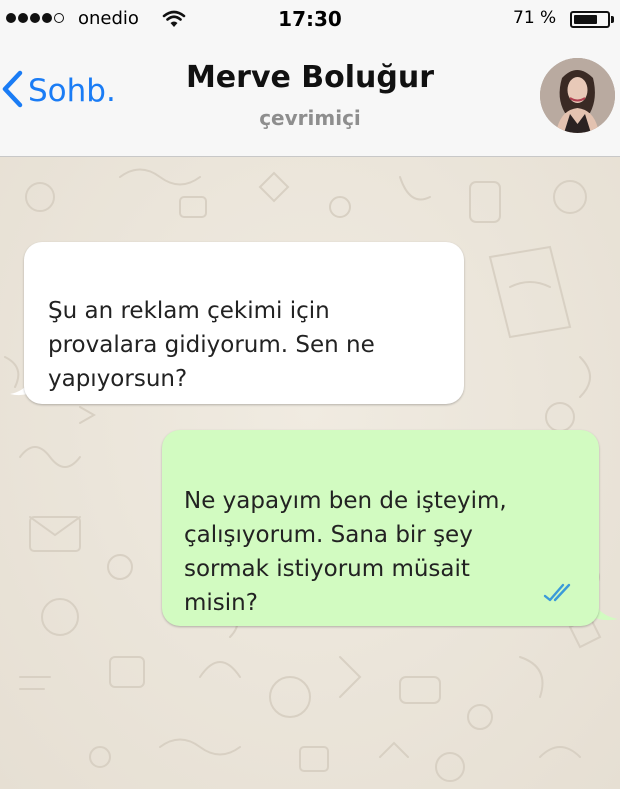  Describe the element at coordinates (560, 578) in the screenshot. I see `double-check-icon` at that location.